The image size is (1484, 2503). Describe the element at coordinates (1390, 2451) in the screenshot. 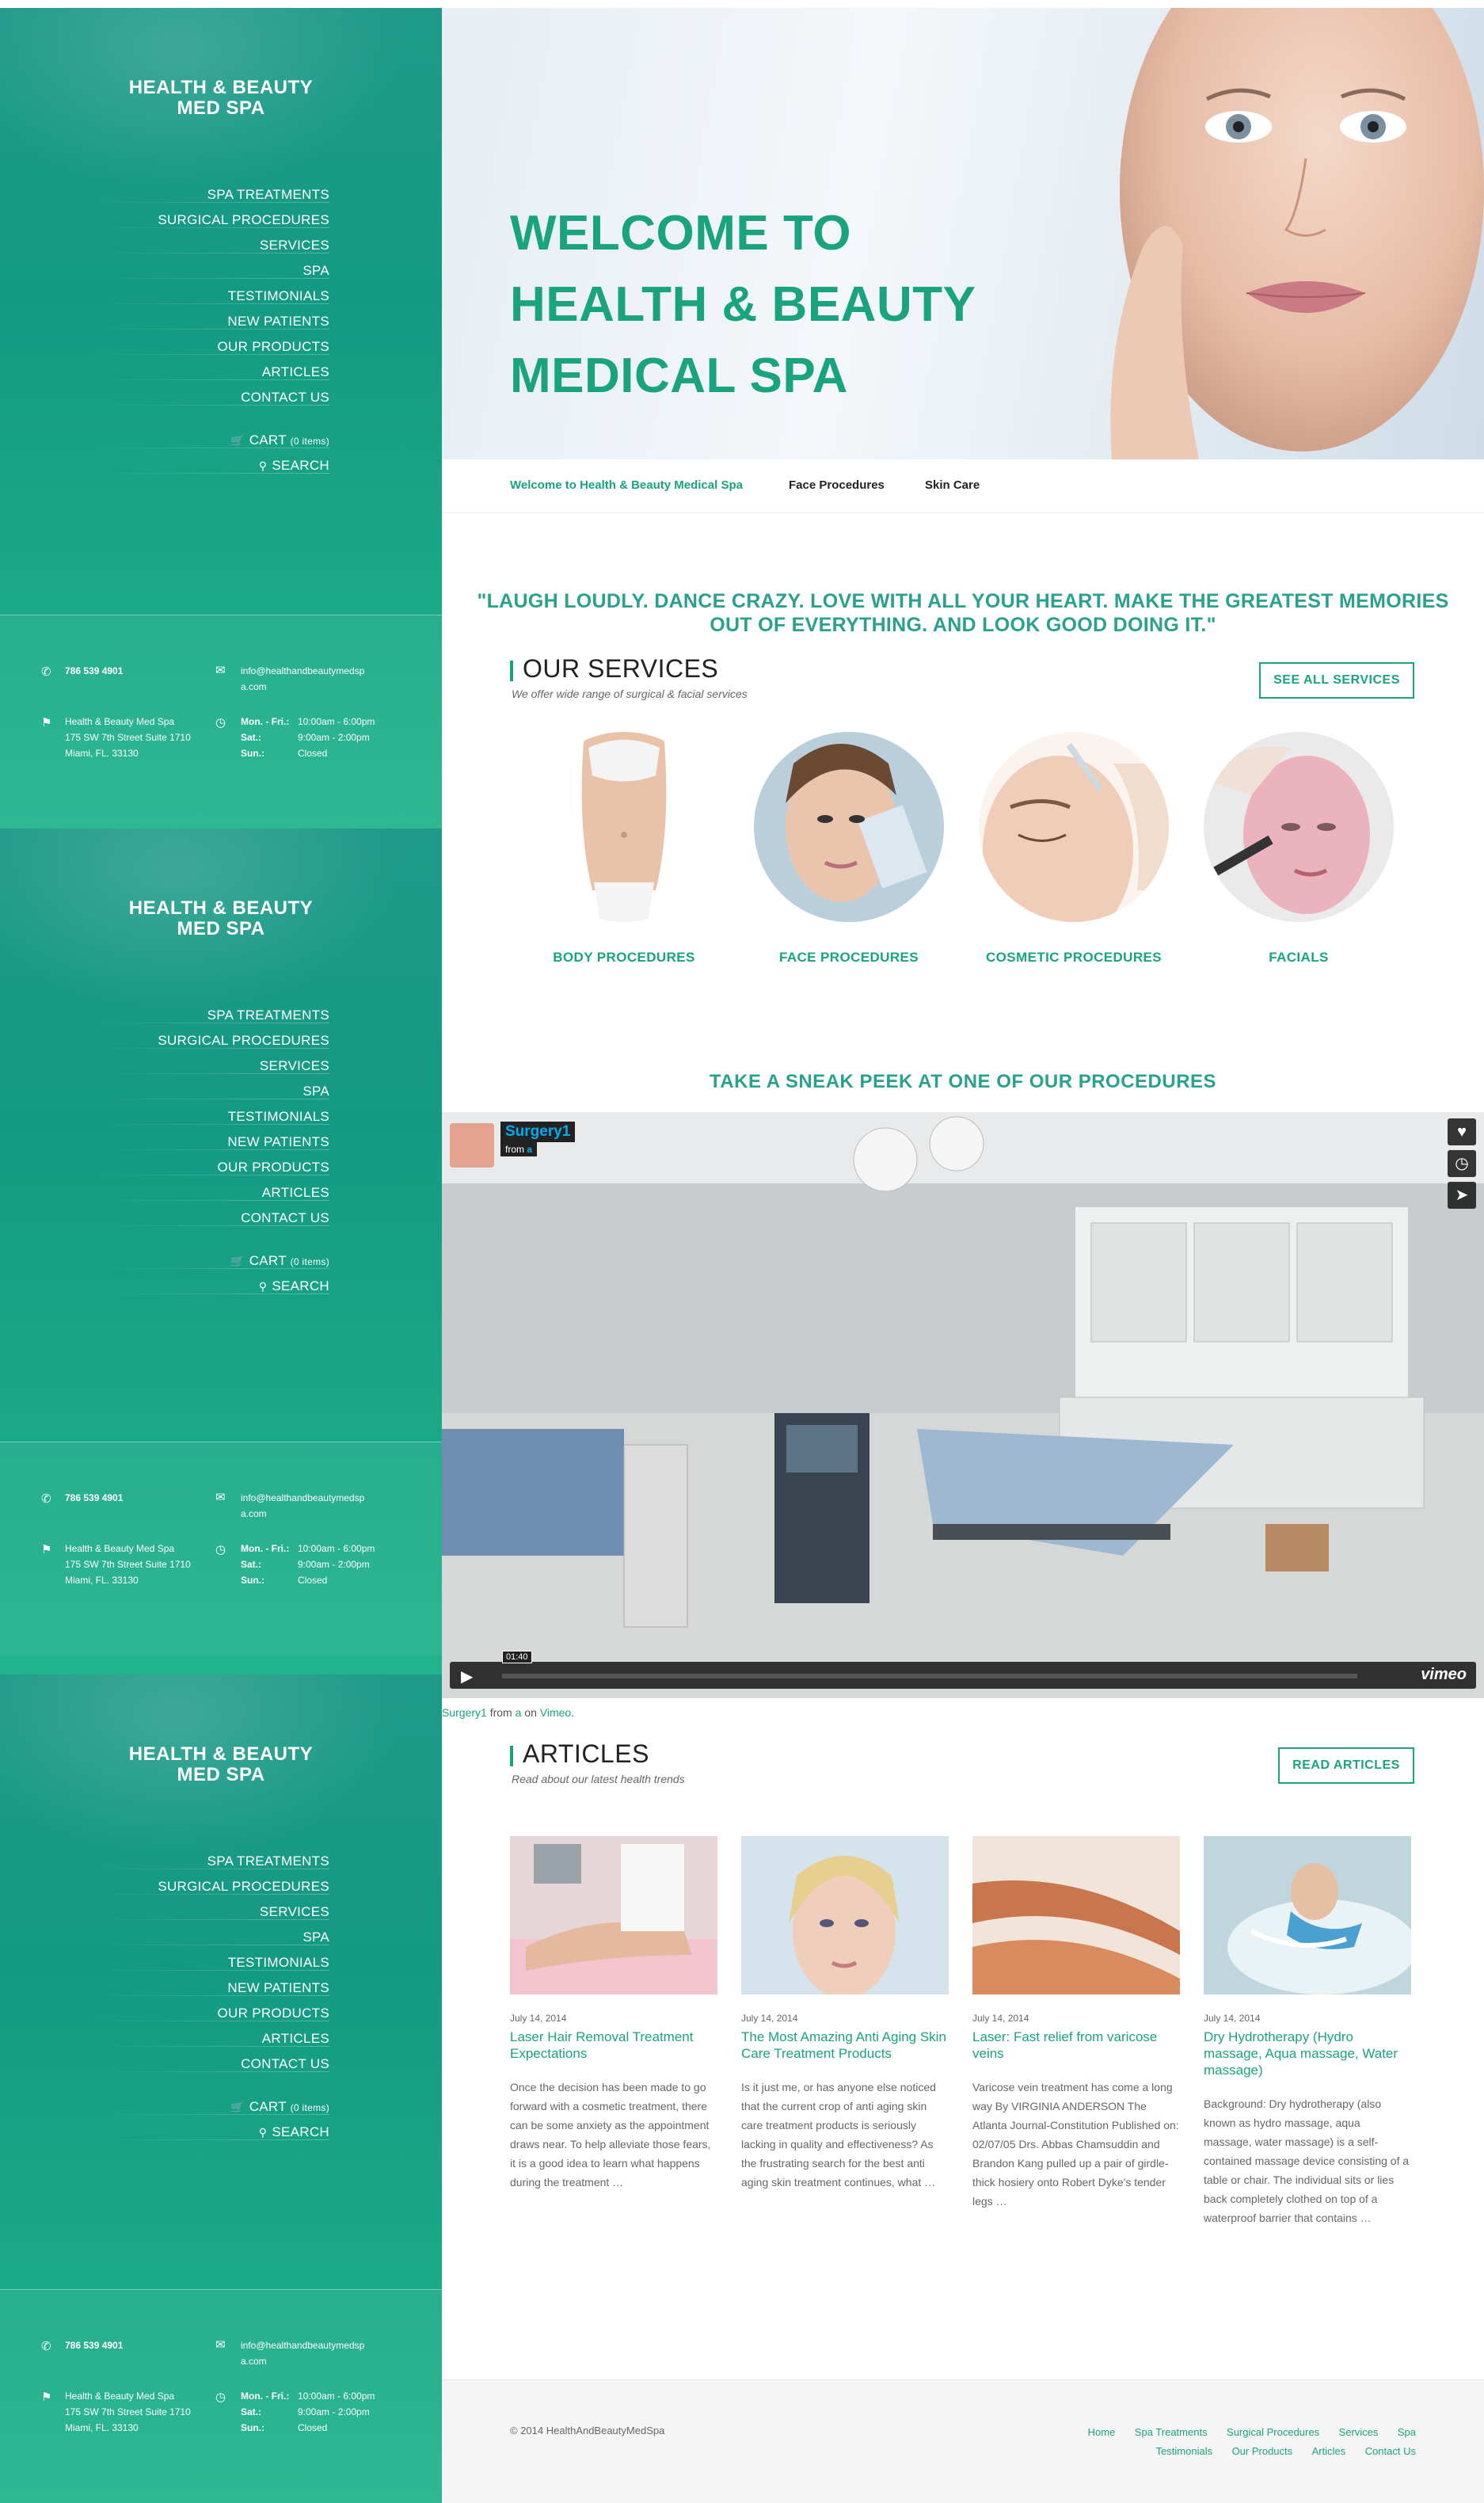

I see `footer-link-contact-us: Contact Us` at that location.